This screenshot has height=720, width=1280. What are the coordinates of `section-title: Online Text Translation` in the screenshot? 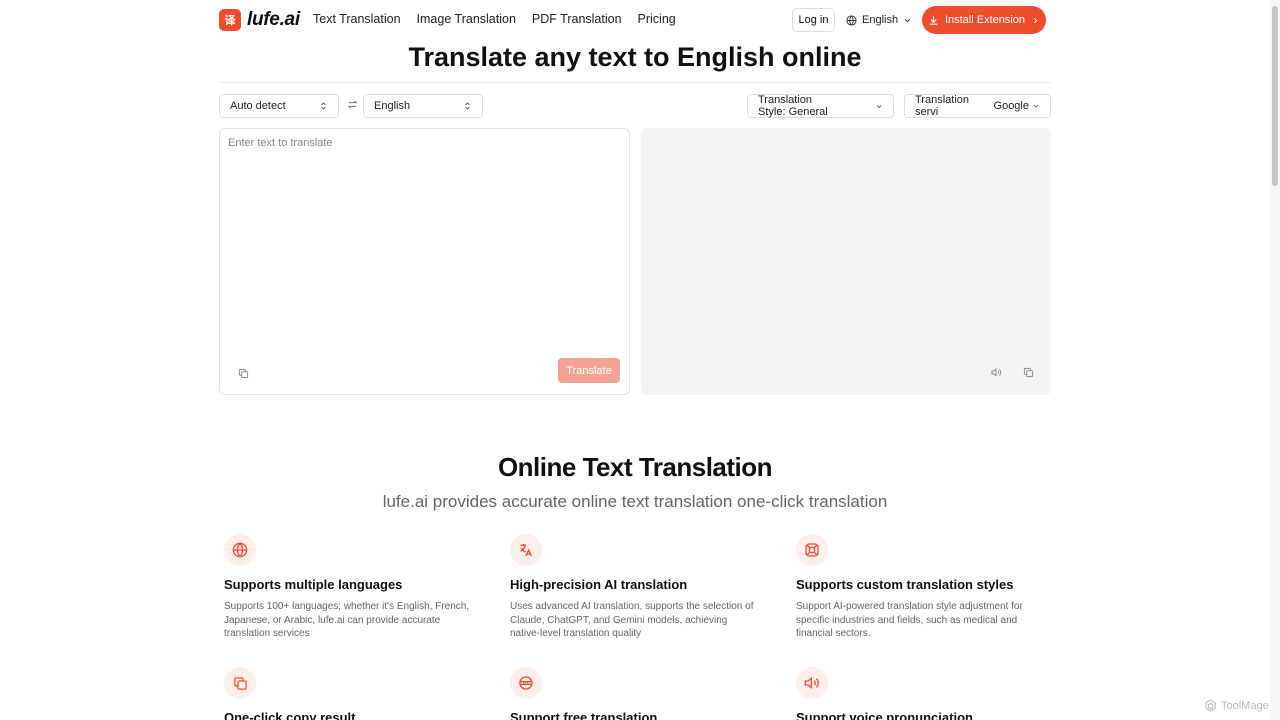 It's located at (635, 467).